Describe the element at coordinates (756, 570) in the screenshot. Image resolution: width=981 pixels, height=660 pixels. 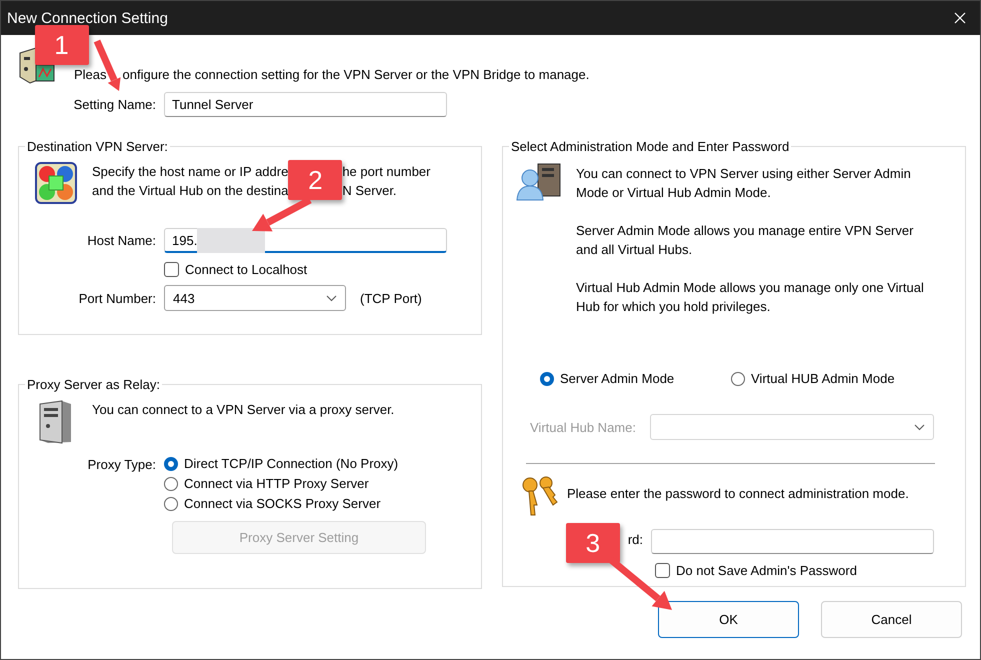
I see `checkbox: Do not Save Admin's Password` at that location.